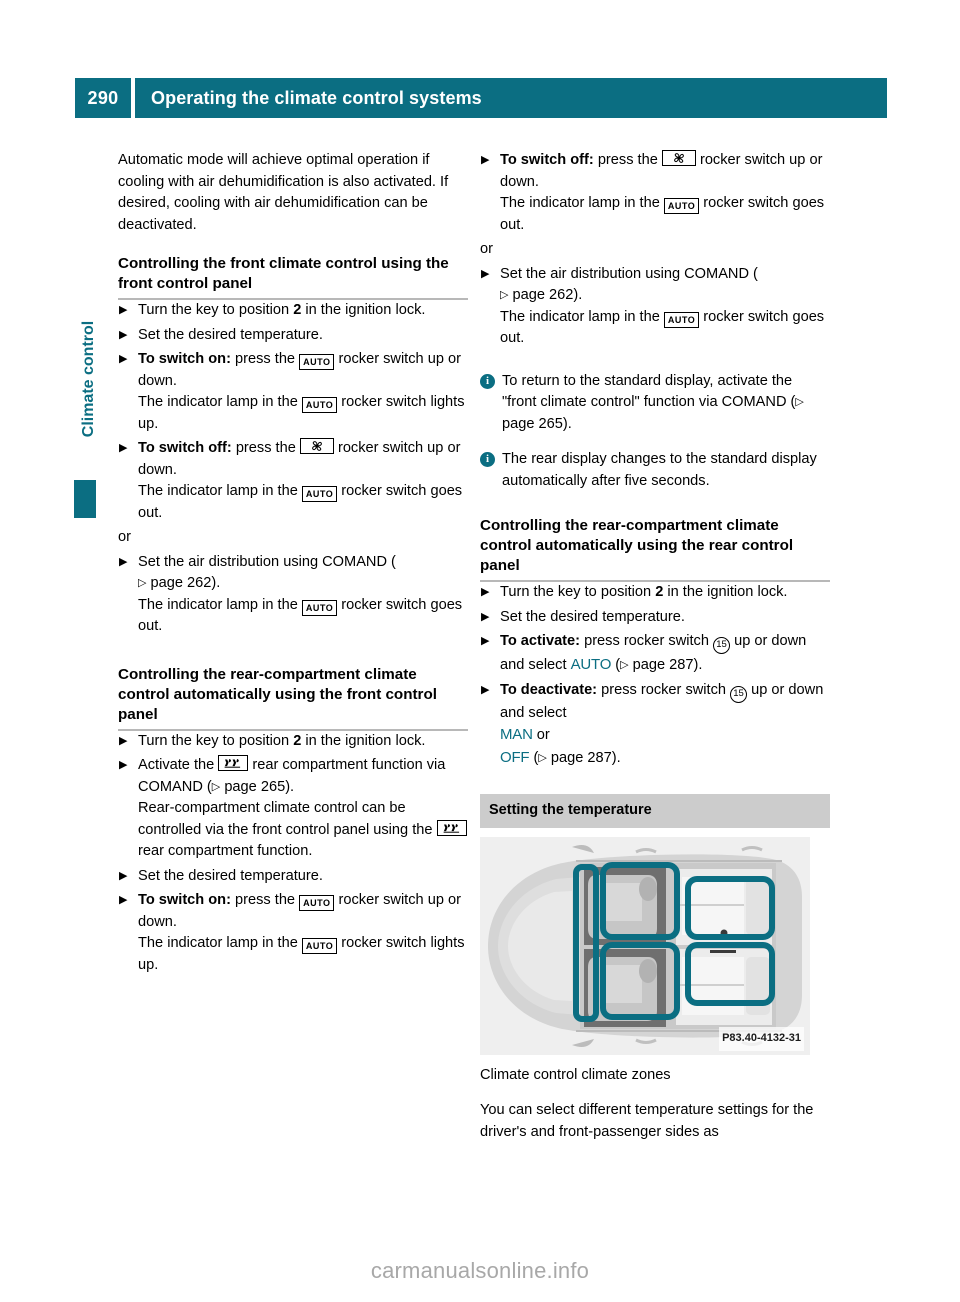 The width and height of the screenshot is (960, 1302). Describe the element at coordinates (103, 98) in the screenshot. I see `page-number: 290` at that location.